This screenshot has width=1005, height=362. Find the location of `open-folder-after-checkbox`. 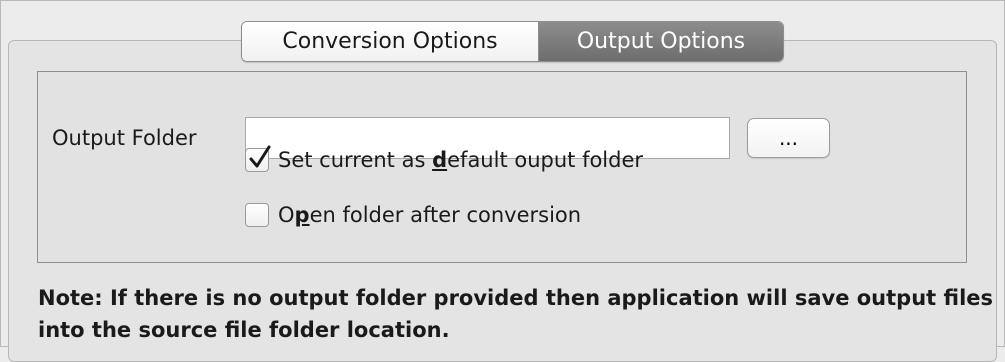

open-folder-after-checkbox is located at coordinates (257, 215).